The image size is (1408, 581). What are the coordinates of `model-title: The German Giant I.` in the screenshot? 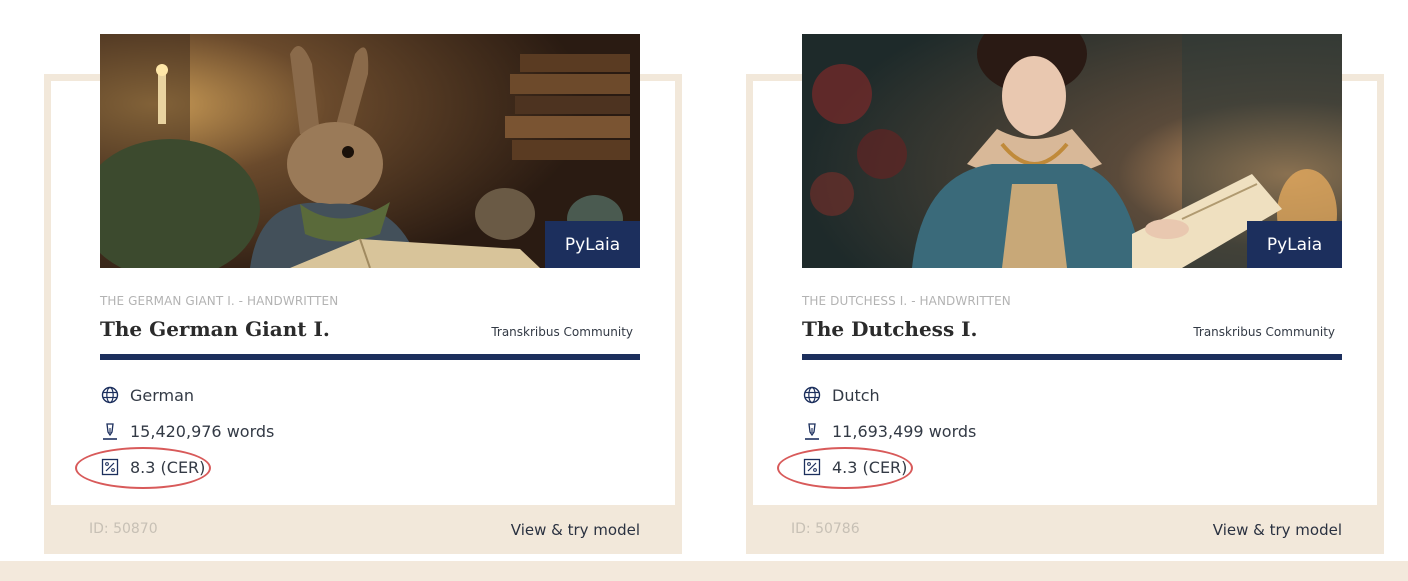 It's located at (215, 329).